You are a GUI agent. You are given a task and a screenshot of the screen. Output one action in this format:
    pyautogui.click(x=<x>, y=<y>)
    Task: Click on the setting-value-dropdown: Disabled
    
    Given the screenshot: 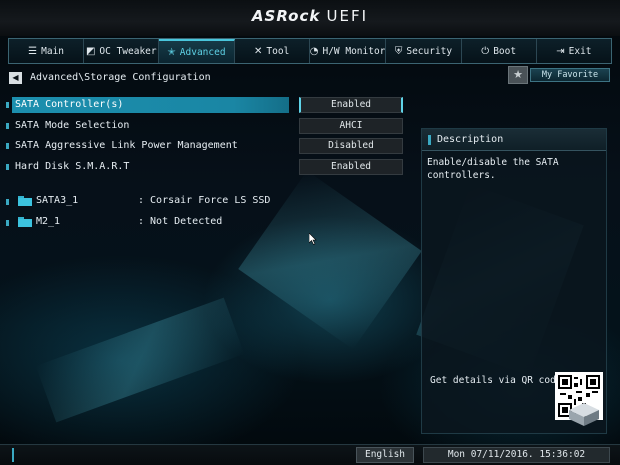 What is the action you would take?
    pyautogui.click(x=351, y=146)
    